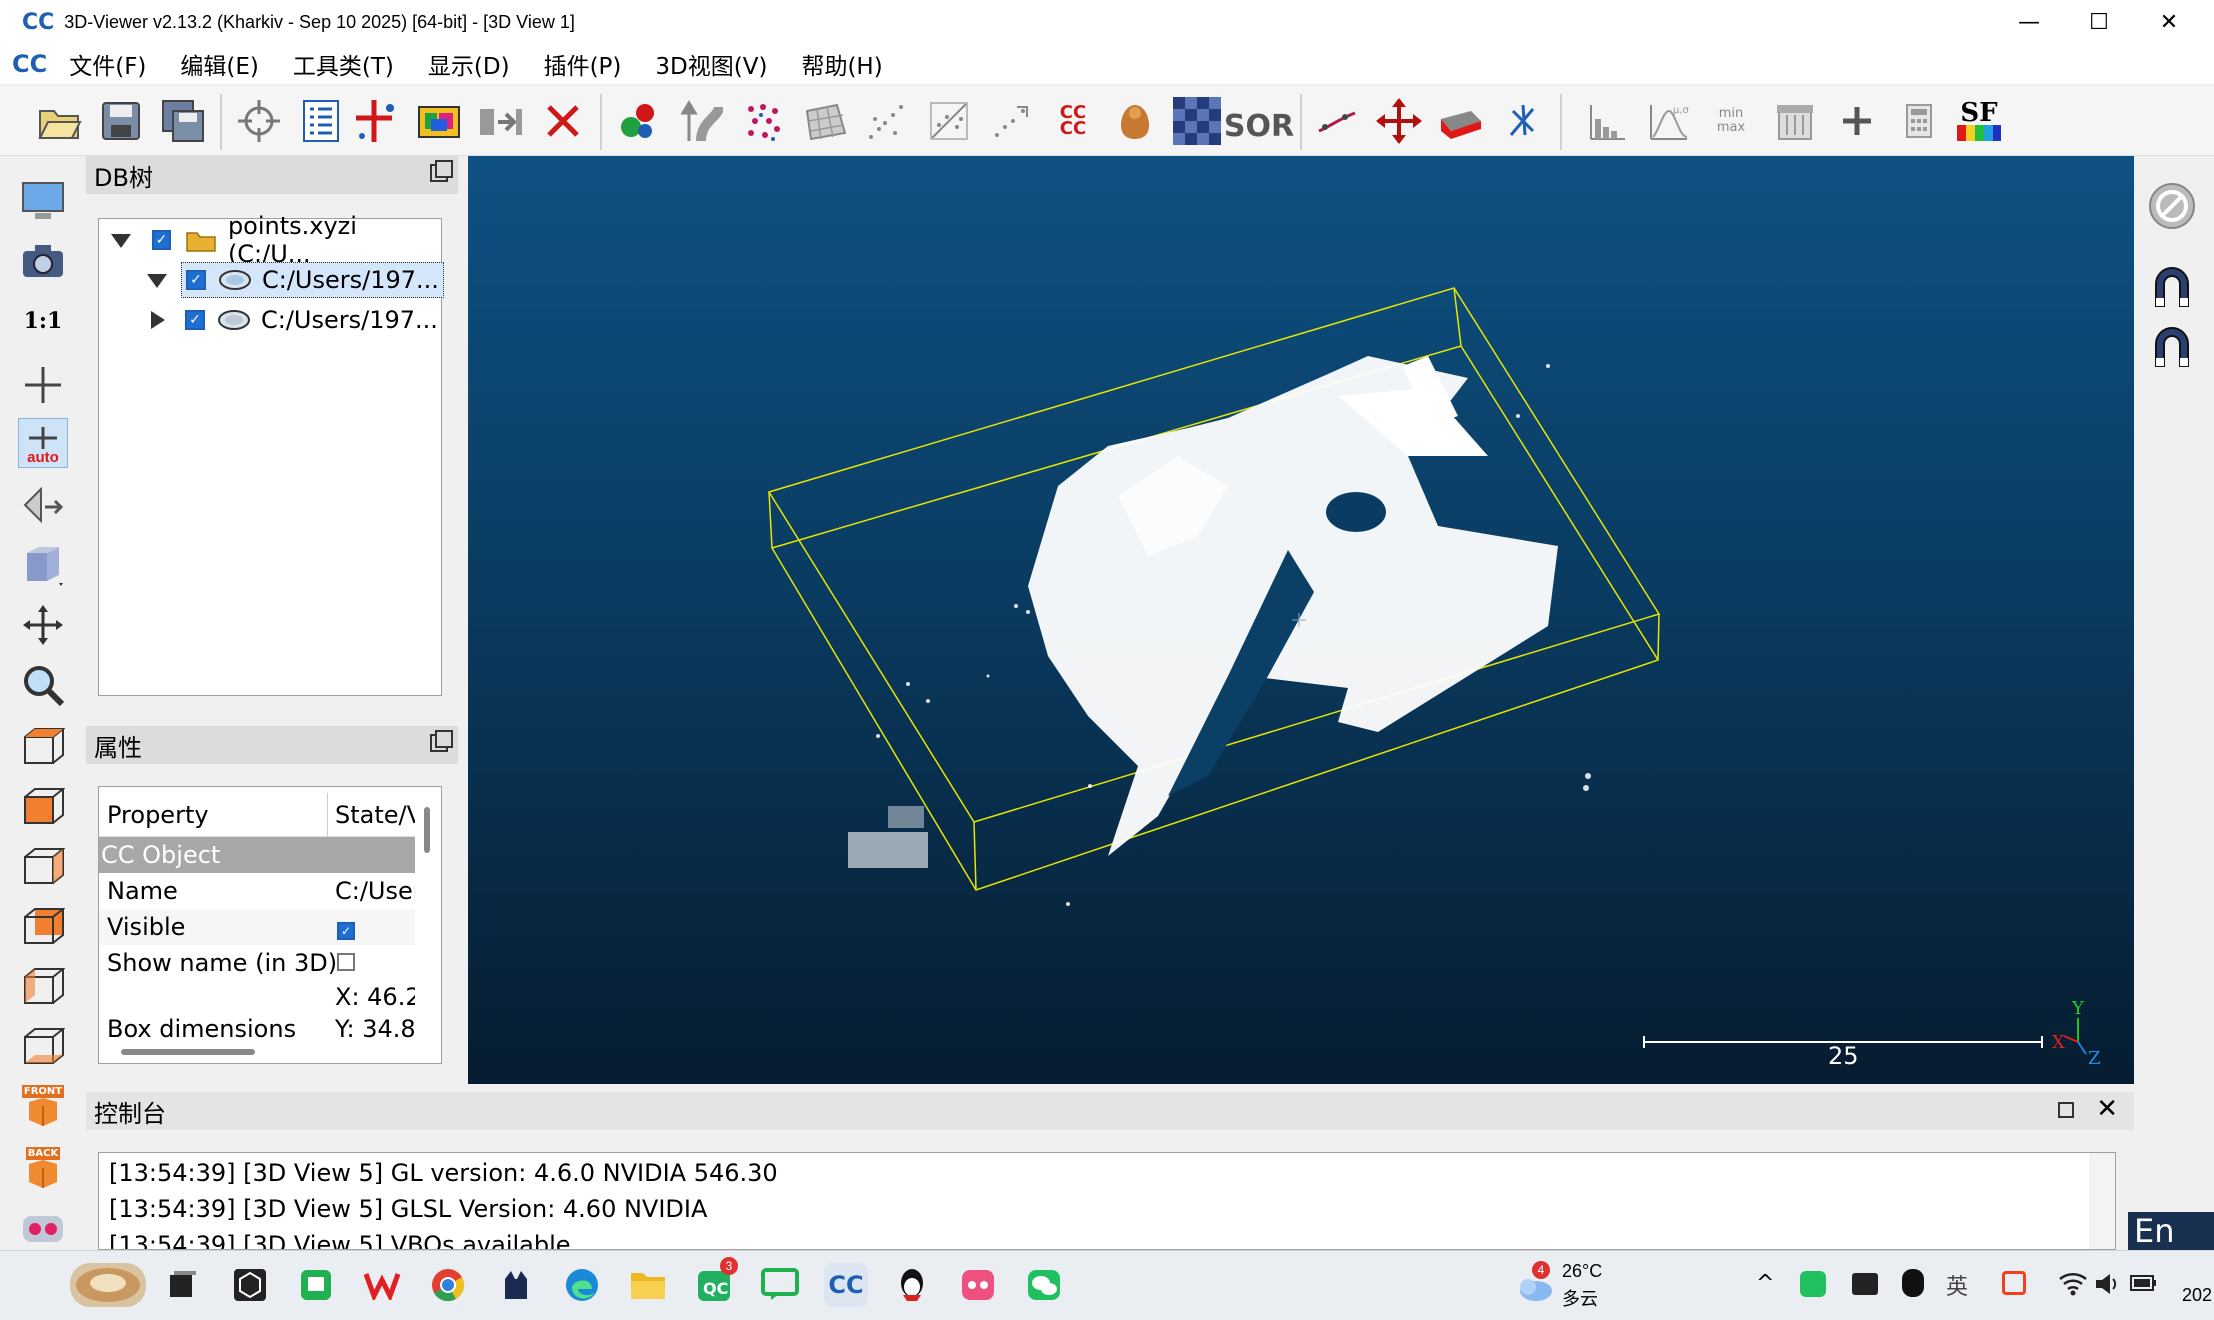 Image resolution: width=2214 pixels, height=1320 pixels. I want to click on maximize-button: ☐, so click(2099, 22).